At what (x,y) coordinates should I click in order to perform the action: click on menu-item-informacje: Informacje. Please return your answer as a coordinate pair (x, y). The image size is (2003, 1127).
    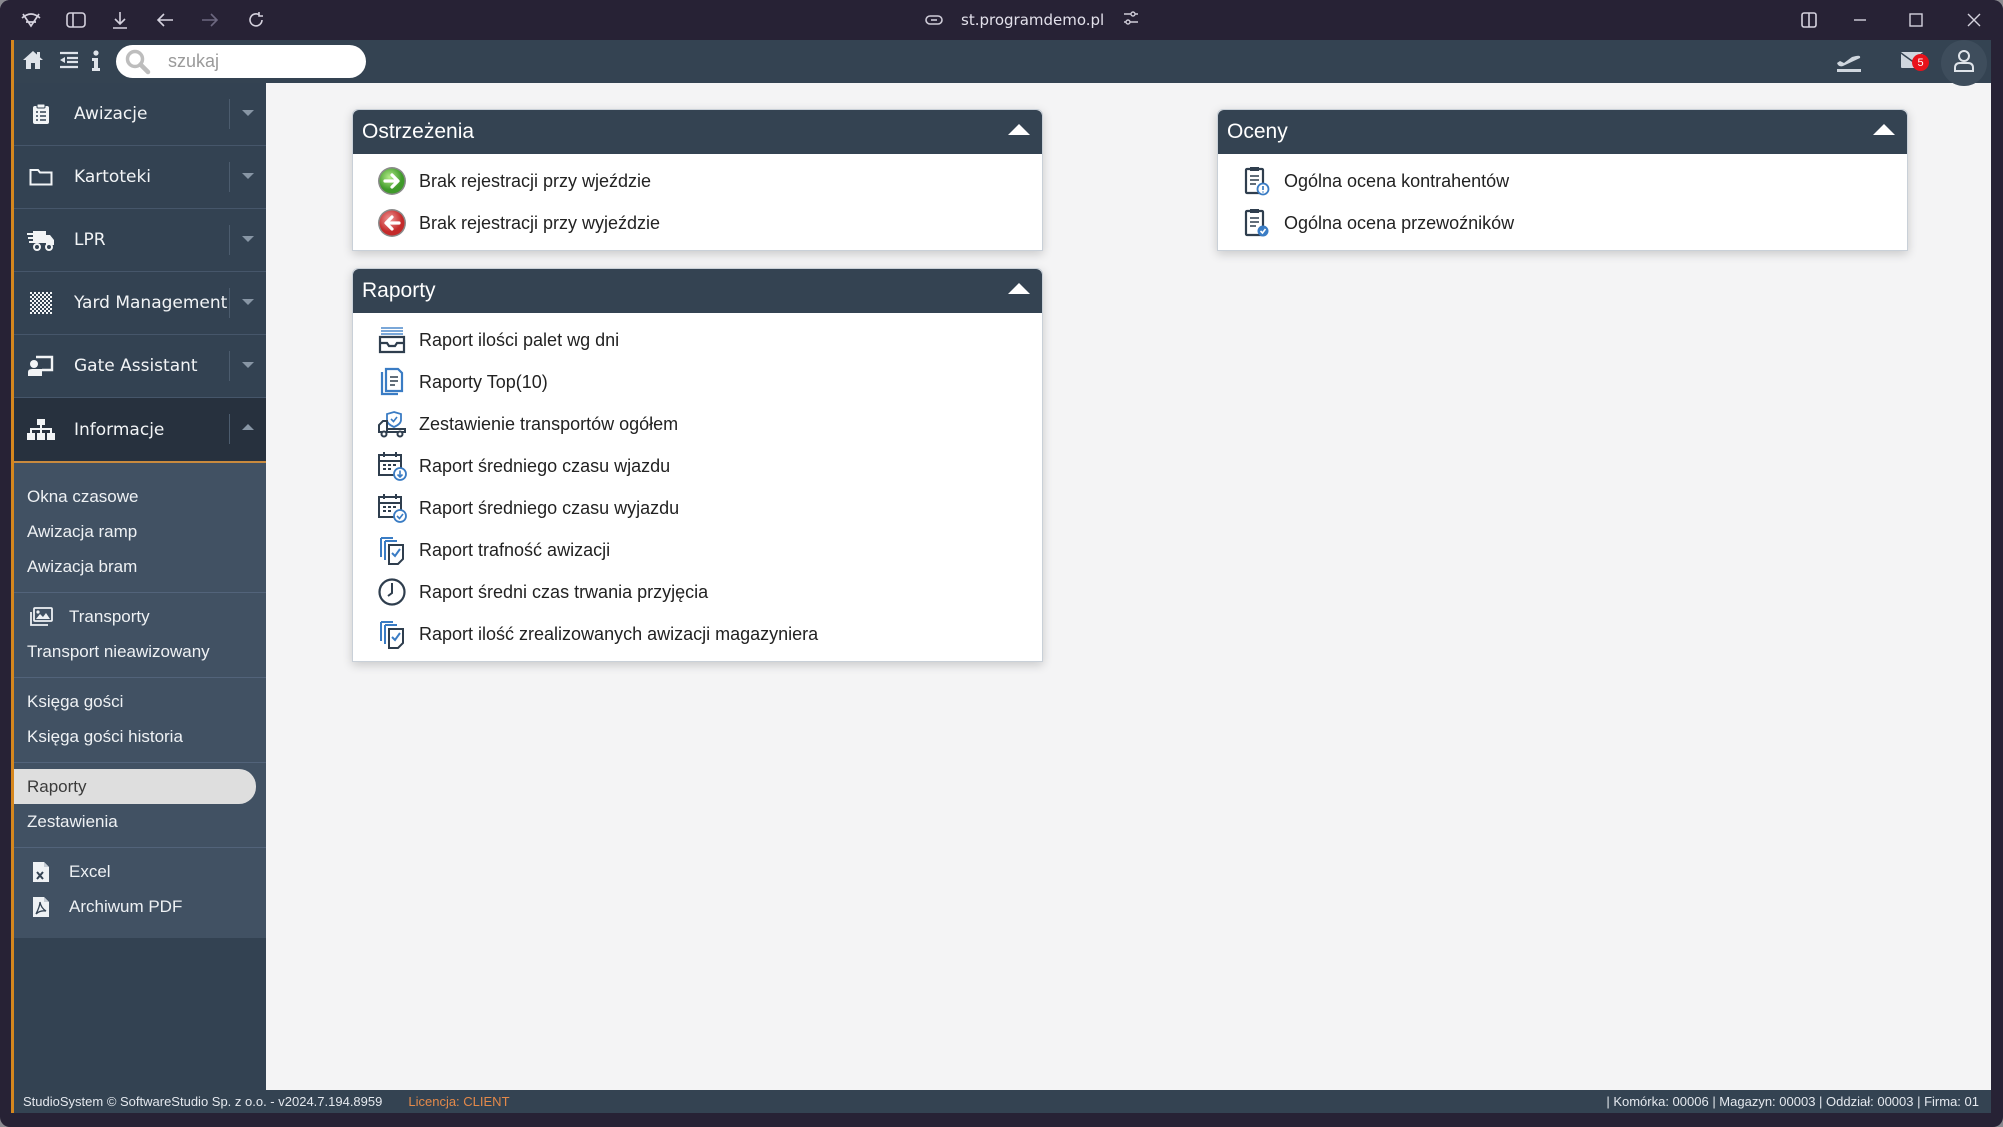
    Looking at the image, I should click on (140, 430).